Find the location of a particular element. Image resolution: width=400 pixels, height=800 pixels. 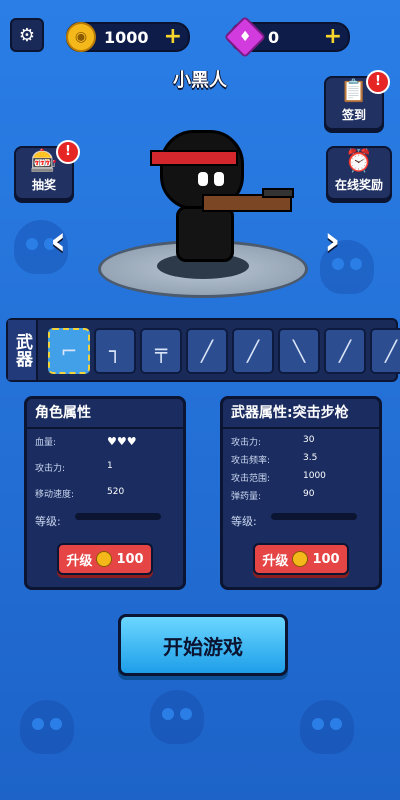

lottery-label: 抽奖 is located at coordinates (43, 185).